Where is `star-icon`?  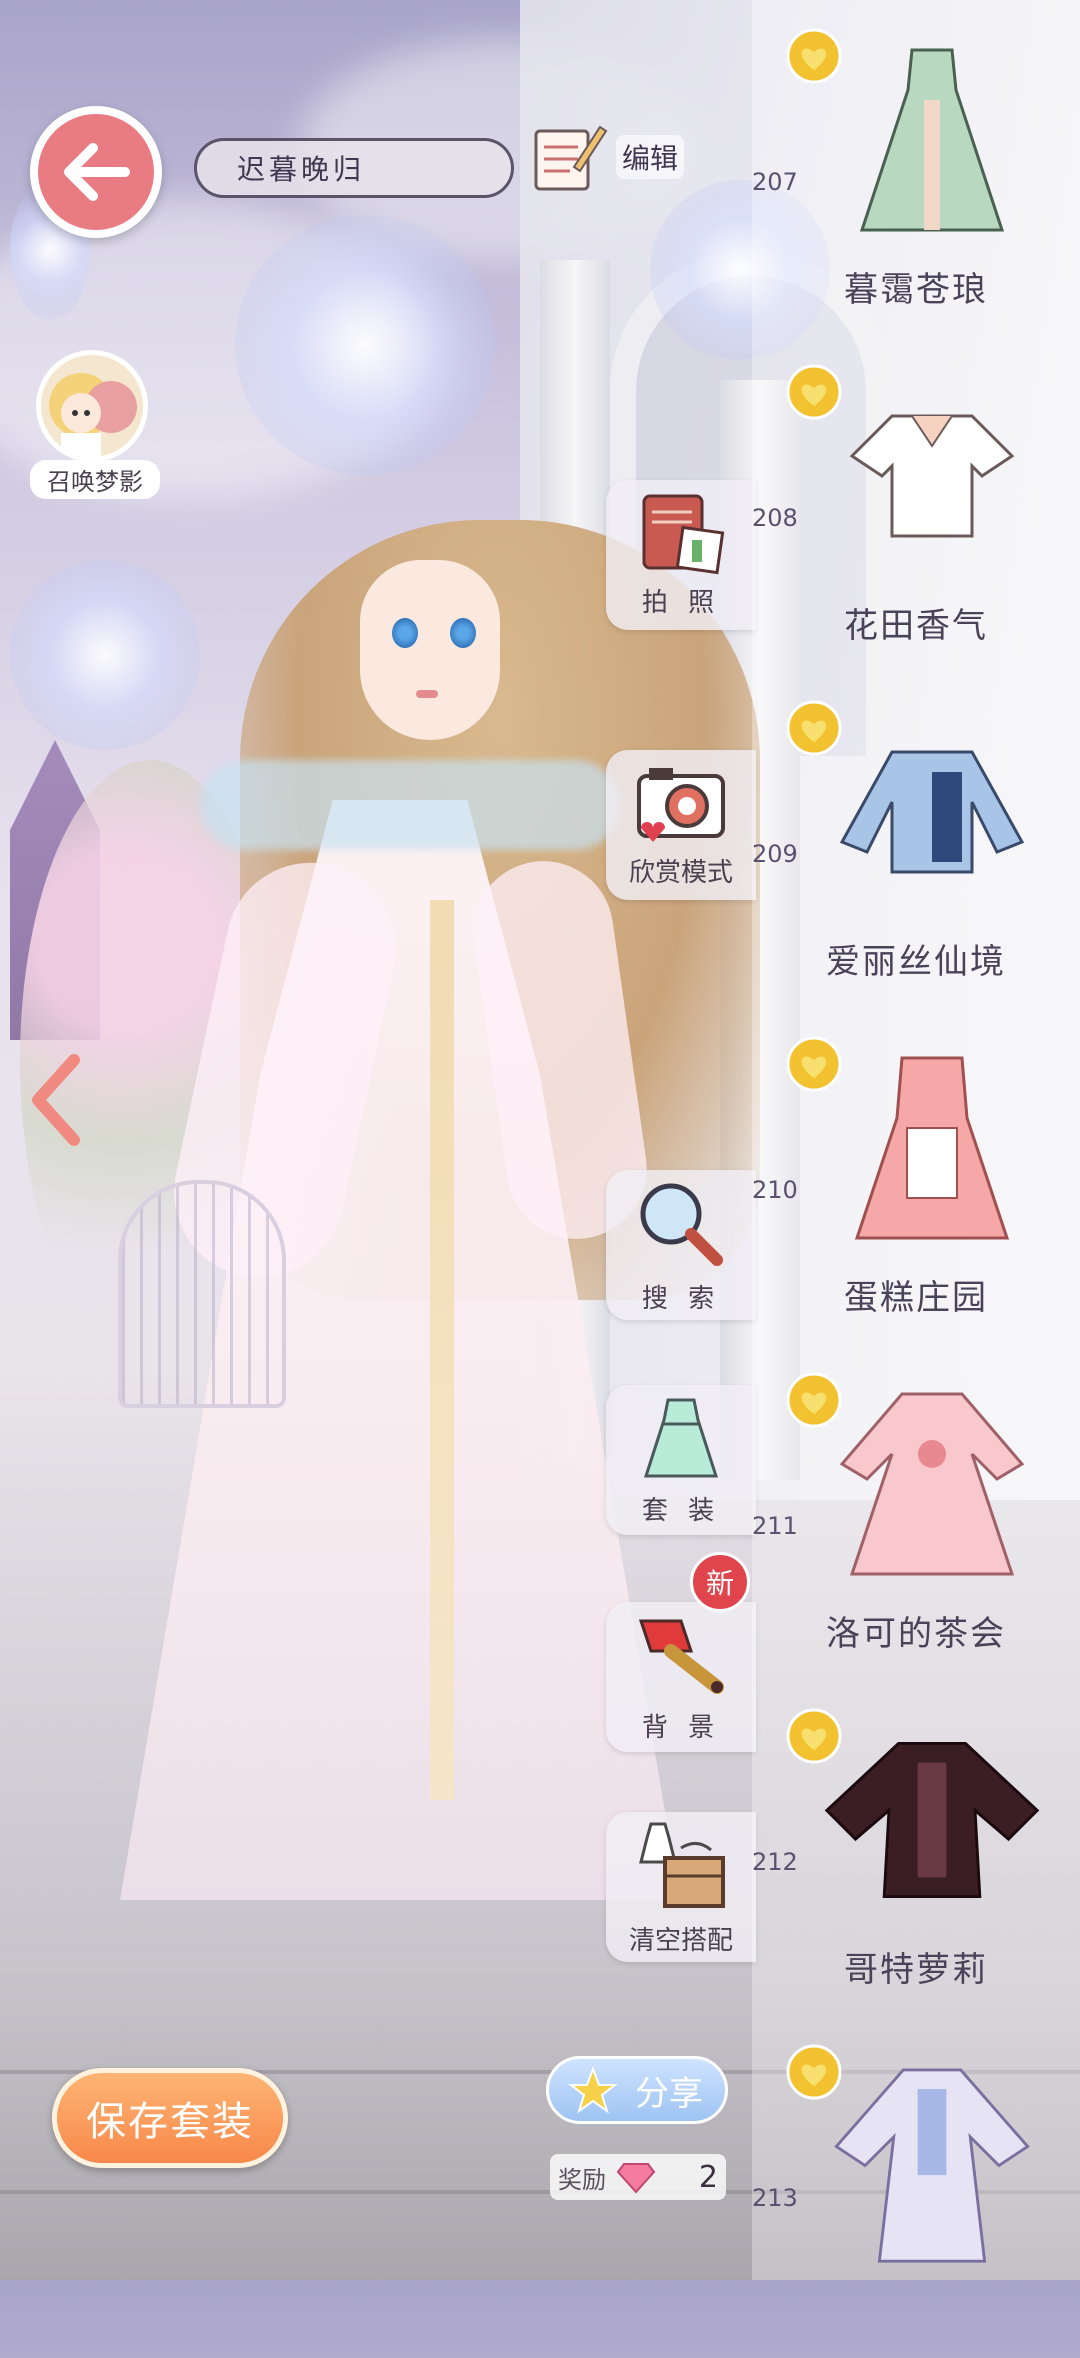
star-icon is located at coordinates (593, 2090).